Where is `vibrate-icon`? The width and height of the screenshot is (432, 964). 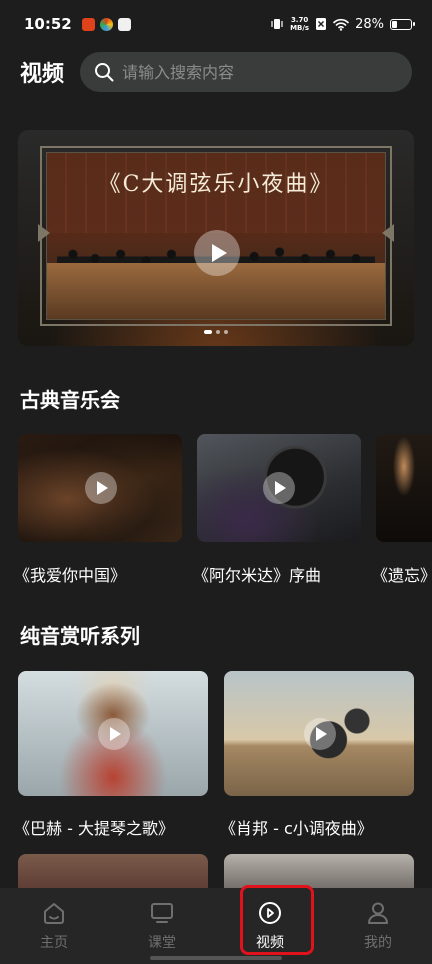 vibrate-icon is located at coordinates (277, 24).